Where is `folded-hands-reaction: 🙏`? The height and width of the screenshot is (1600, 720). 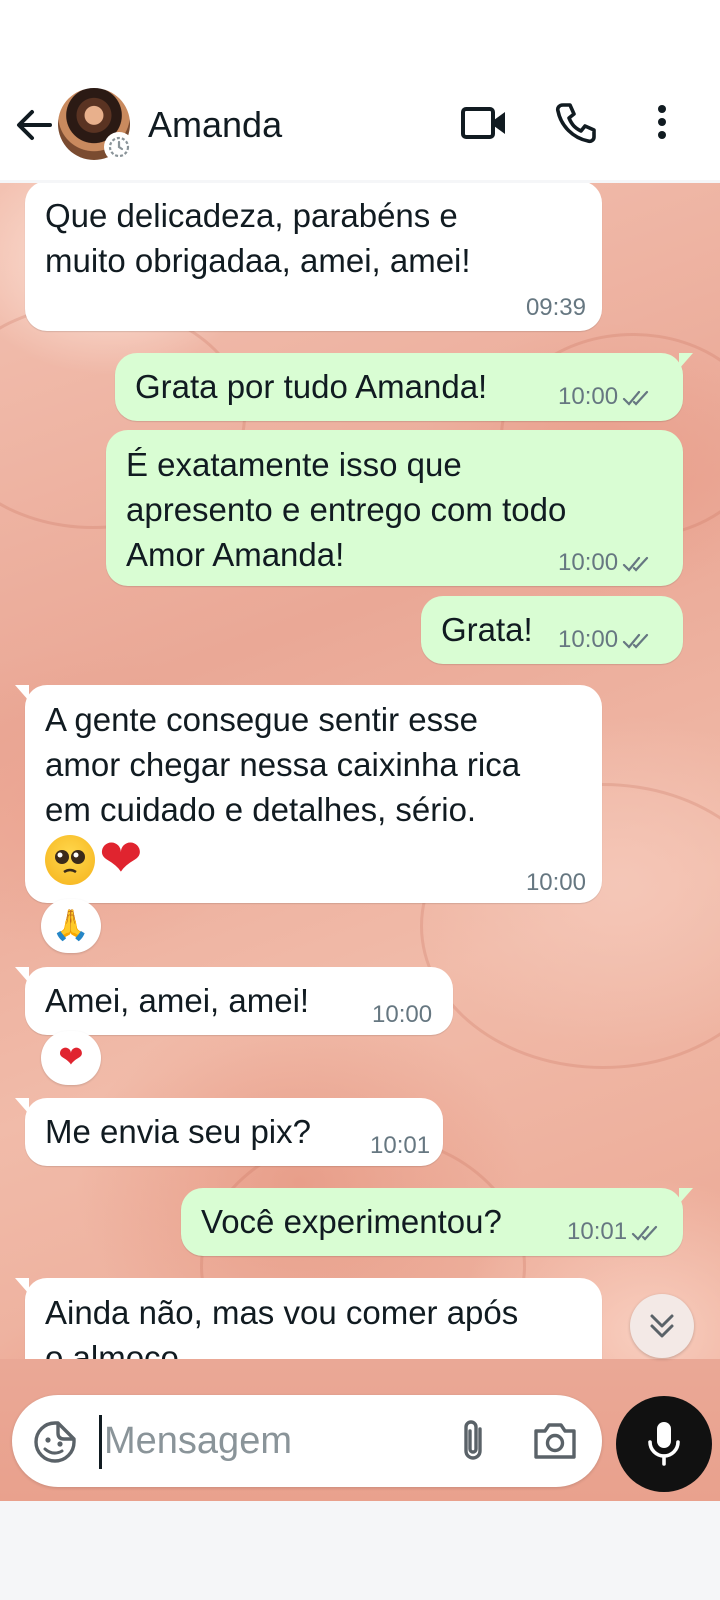 folded-hands-reaction: 🙏 is located at coordinates (71, 925).